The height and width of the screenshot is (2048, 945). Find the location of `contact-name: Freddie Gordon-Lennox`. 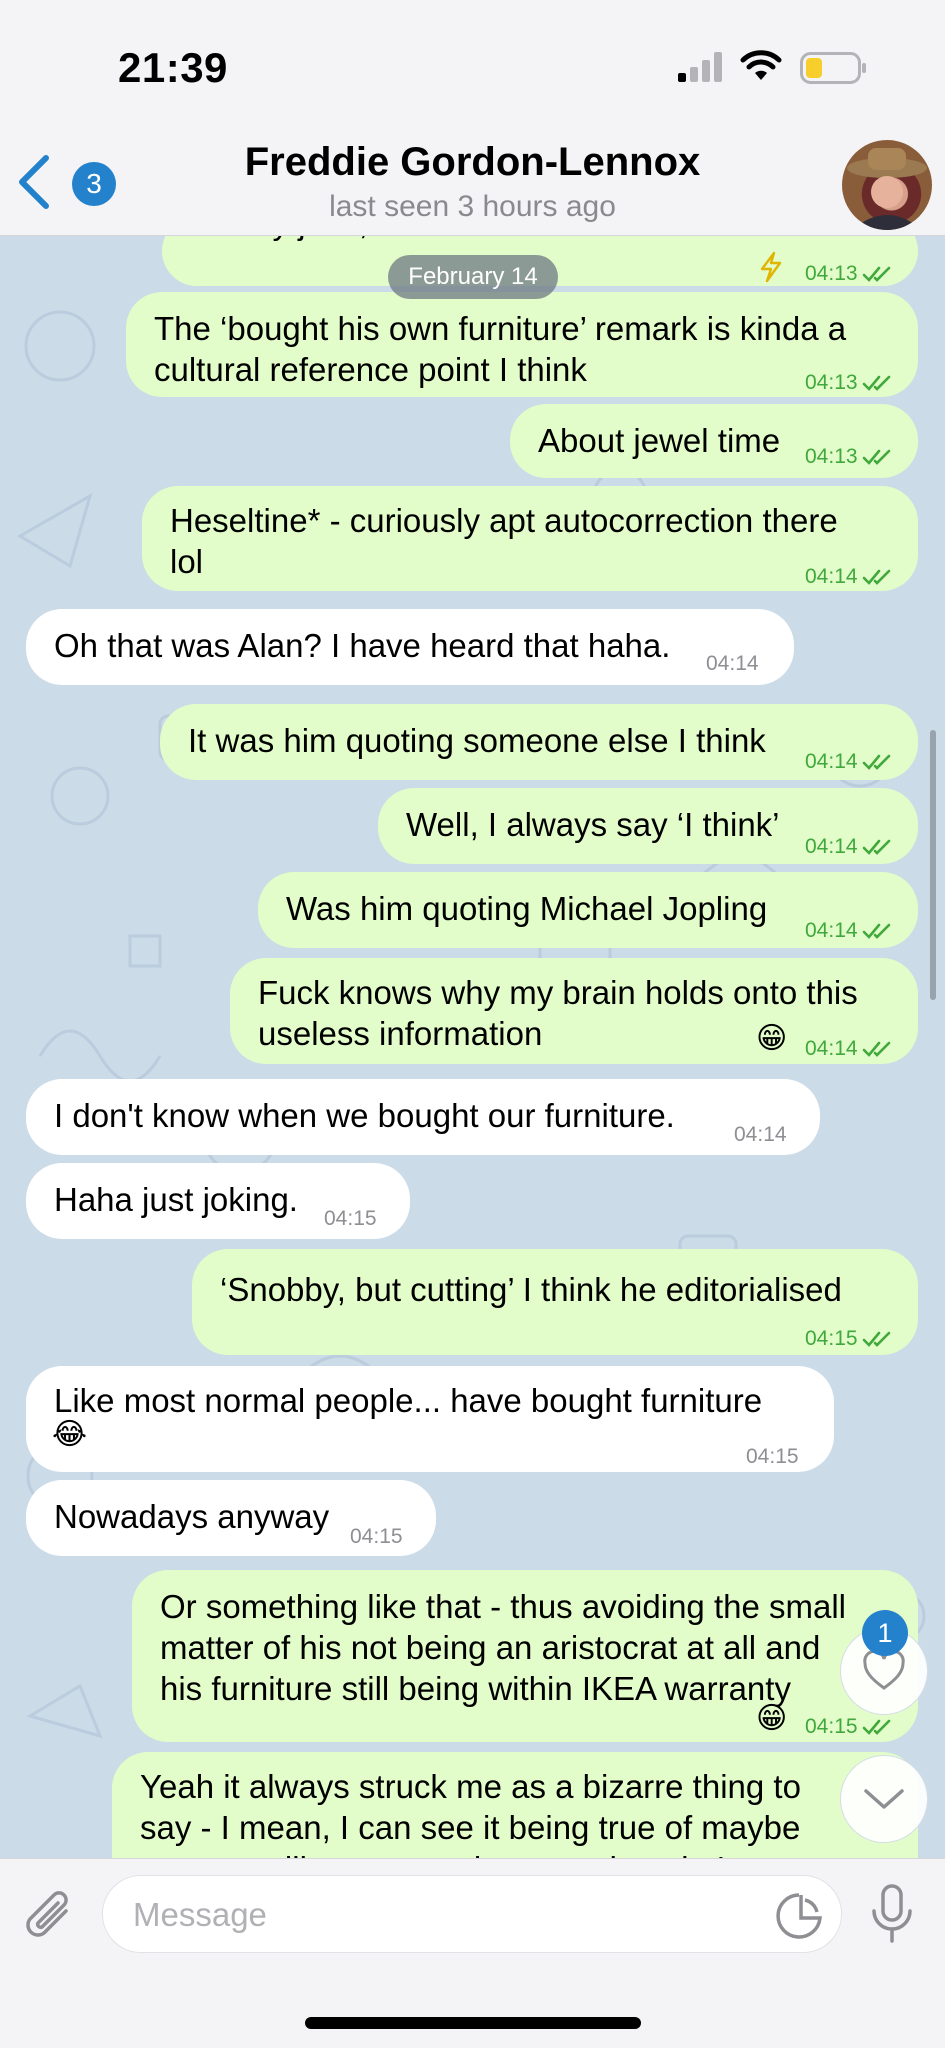

contact-name: Freddie Gordon-Lennox is located at coordinates (472, 162).